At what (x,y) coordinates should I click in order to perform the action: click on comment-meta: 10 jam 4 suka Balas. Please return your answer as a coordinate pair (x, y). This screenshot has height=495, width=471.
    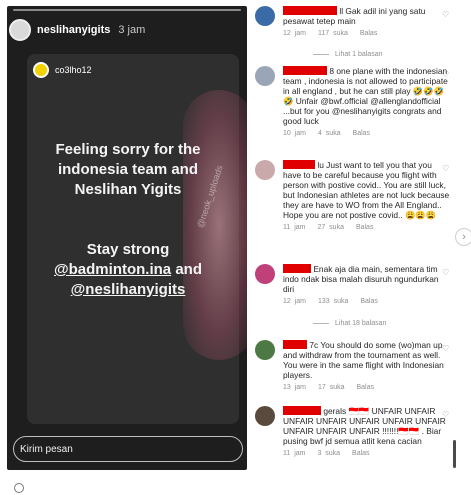
    Looking at the image, I should click on (367, 134).